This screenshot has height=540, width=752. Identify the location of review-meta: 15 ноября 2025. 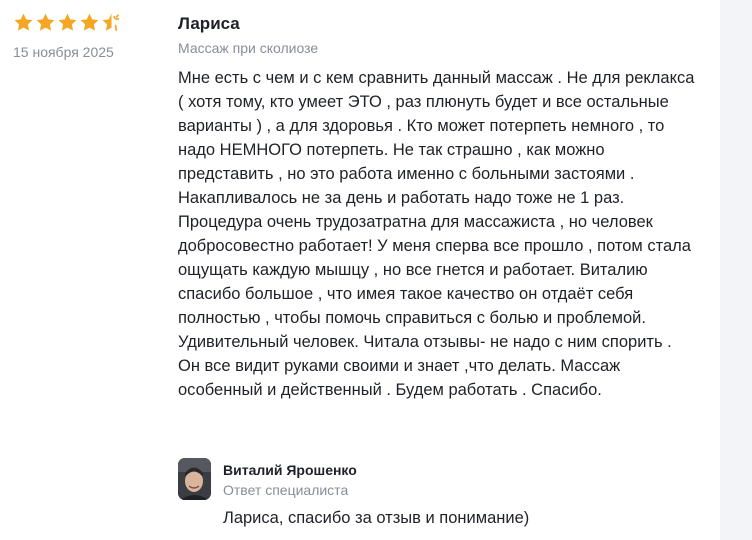
(88, 35).